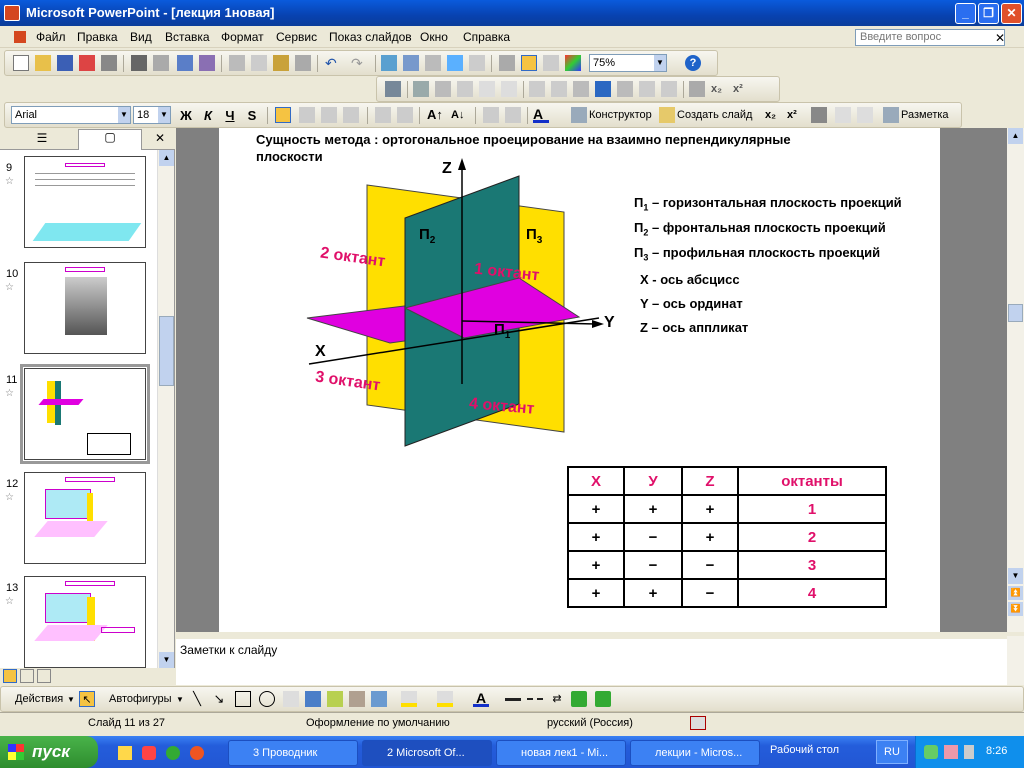 The width and height of the screenshot is (1024, 768). I want to click on email-icon, so click(109, 63).